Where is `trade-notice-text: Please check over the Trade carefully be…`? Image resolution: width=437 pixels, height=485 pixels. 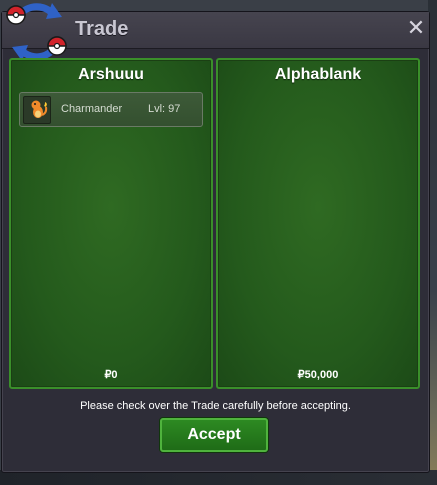 trade-notice-text: Please check over the Trade carefully be… is located at coordinates (215, 406).